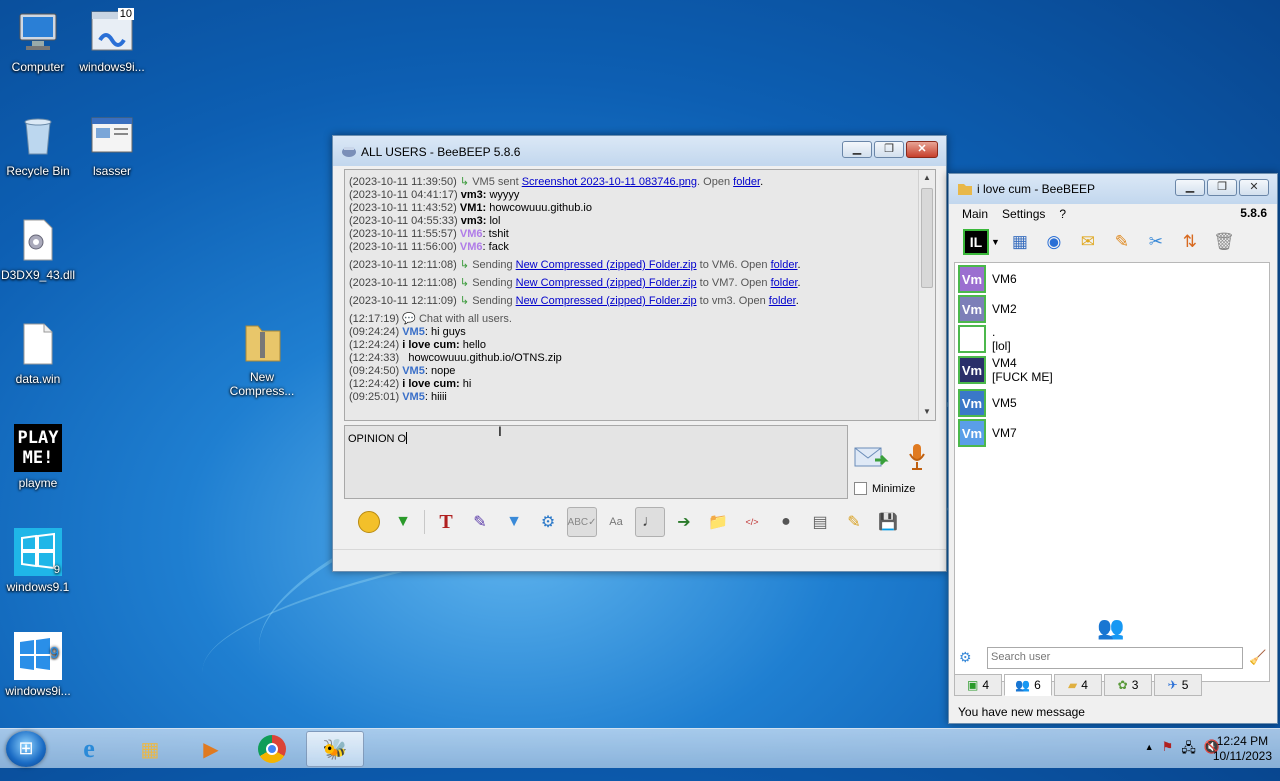 The height and width of the screenshot is (781, 1280). Describe the element at coordinates (1149, 750) in the screenshot. I see `show-hidden-icons-icon: ▲` at that location.